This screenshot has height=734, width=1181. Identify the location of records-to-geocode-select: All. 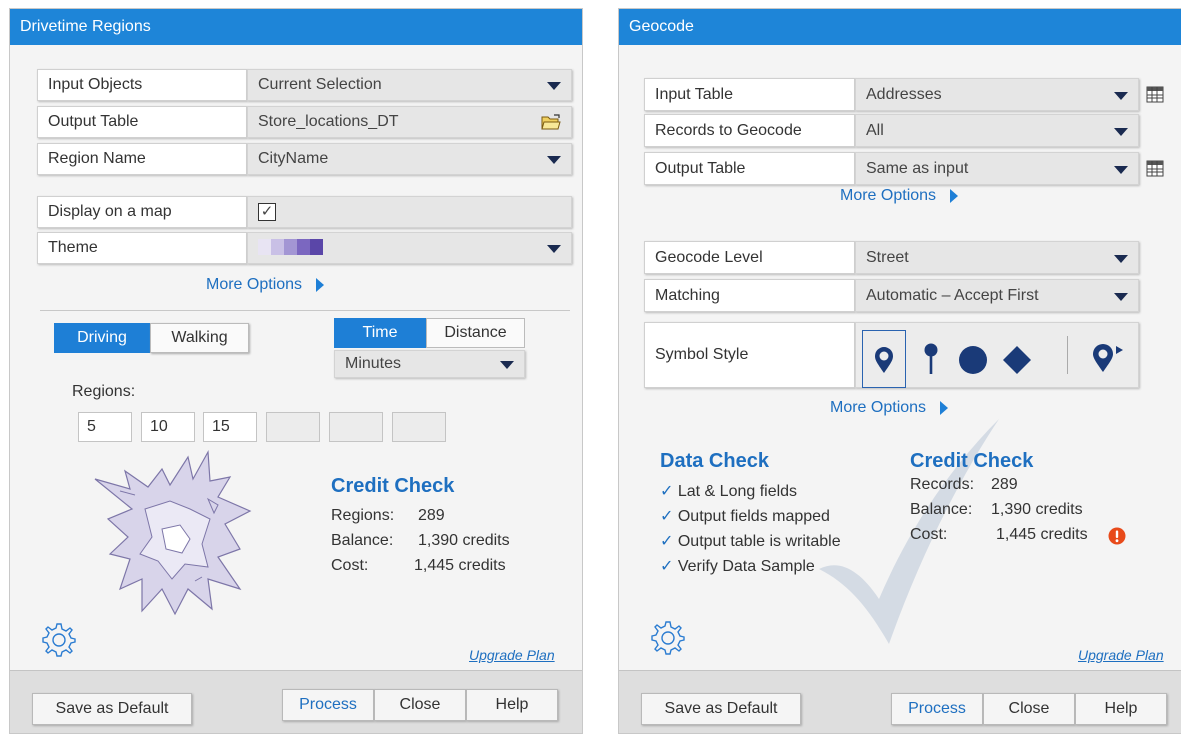
(997, 130).